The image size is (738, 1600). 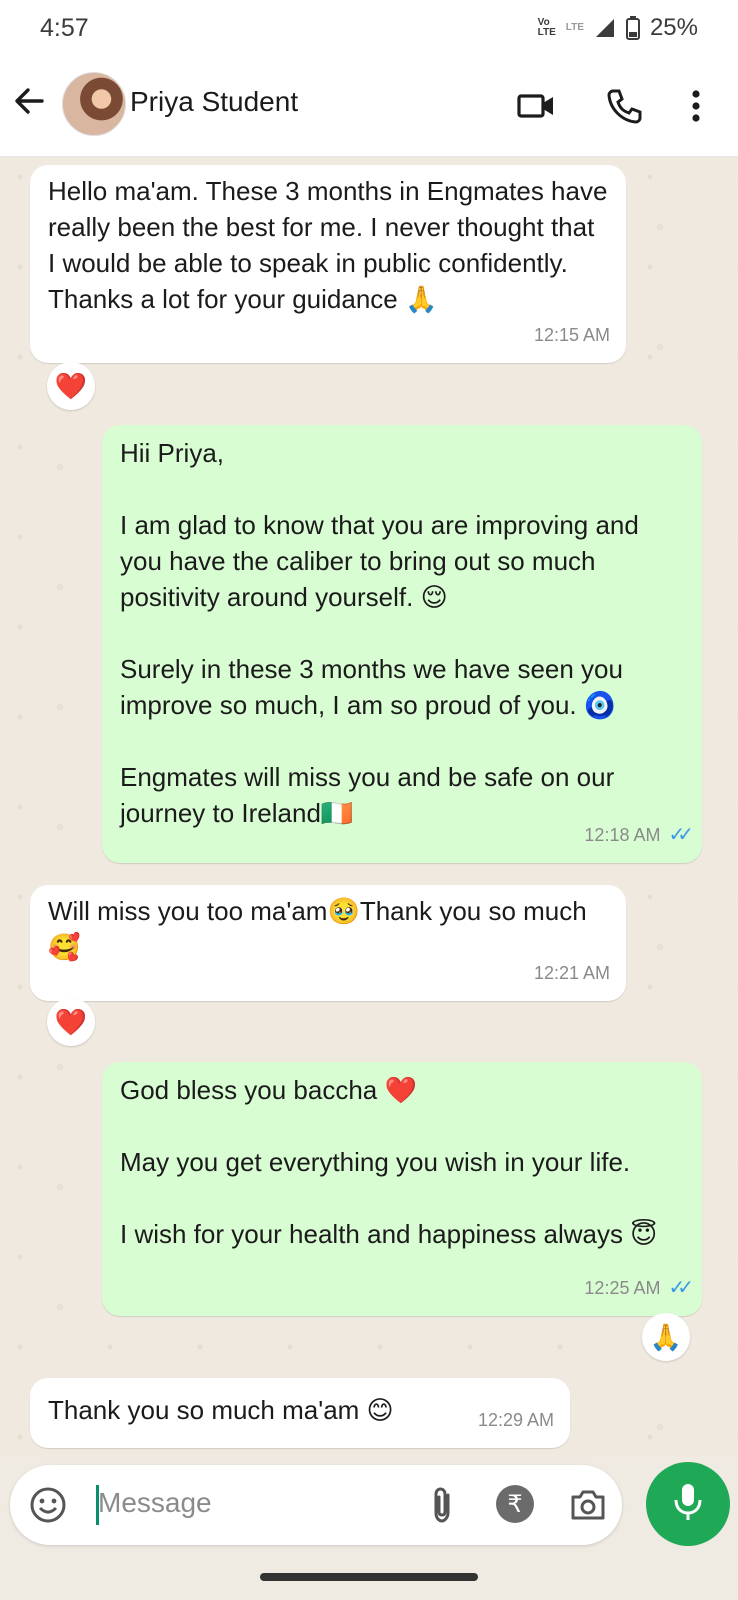 What do you see at coordinates (369, 28) in the screenshot?
I see `status-bar: 4:57 Vo LTE LTE 25%` at bounding box center [369, 28].